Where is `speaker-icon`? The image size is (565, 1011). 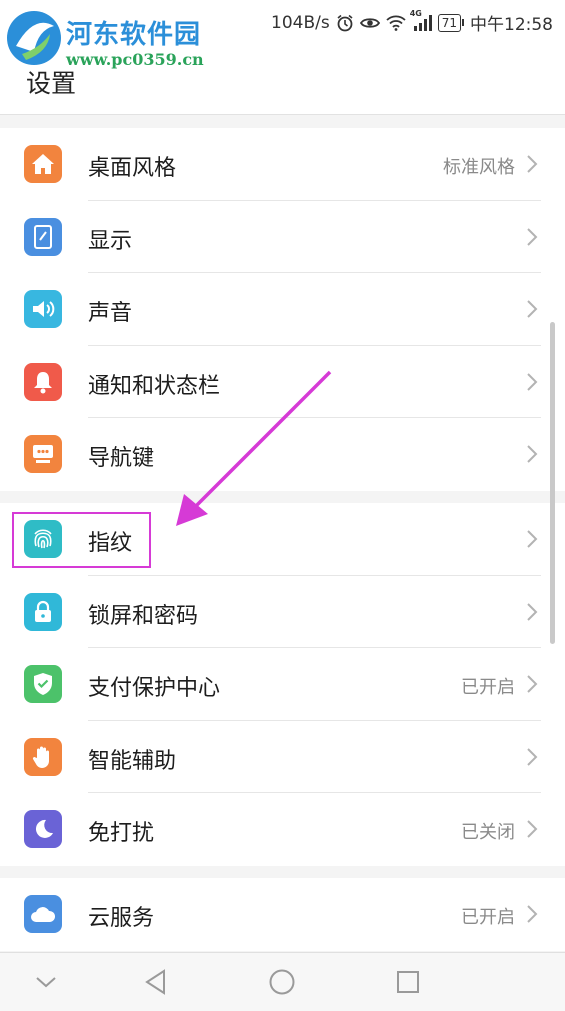 speaker-icon is located at coordinates (43, 309).